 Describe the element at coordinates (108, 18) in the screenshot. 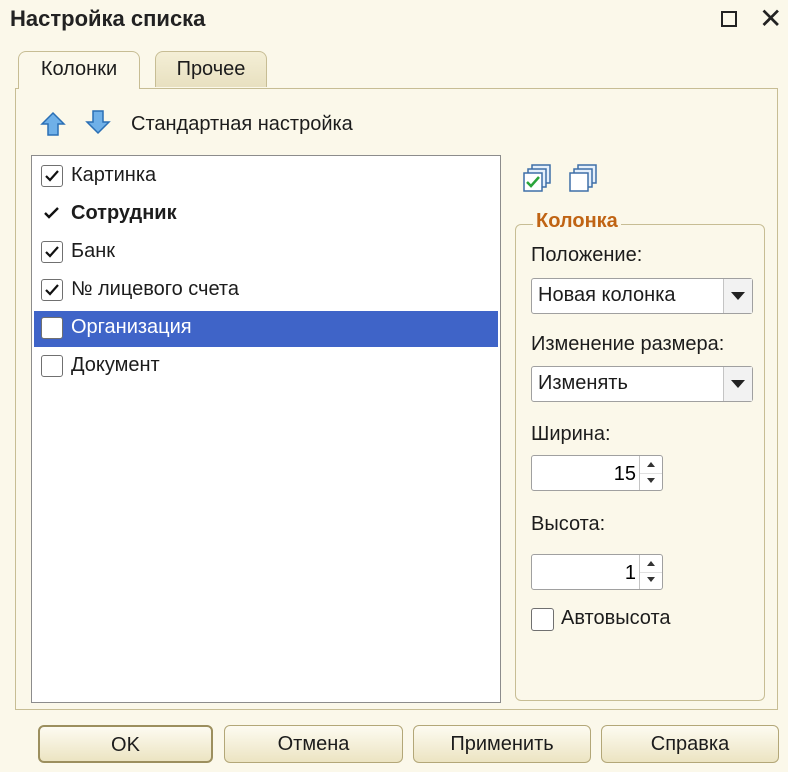

I see `window-title: Настройка списка` at that location.